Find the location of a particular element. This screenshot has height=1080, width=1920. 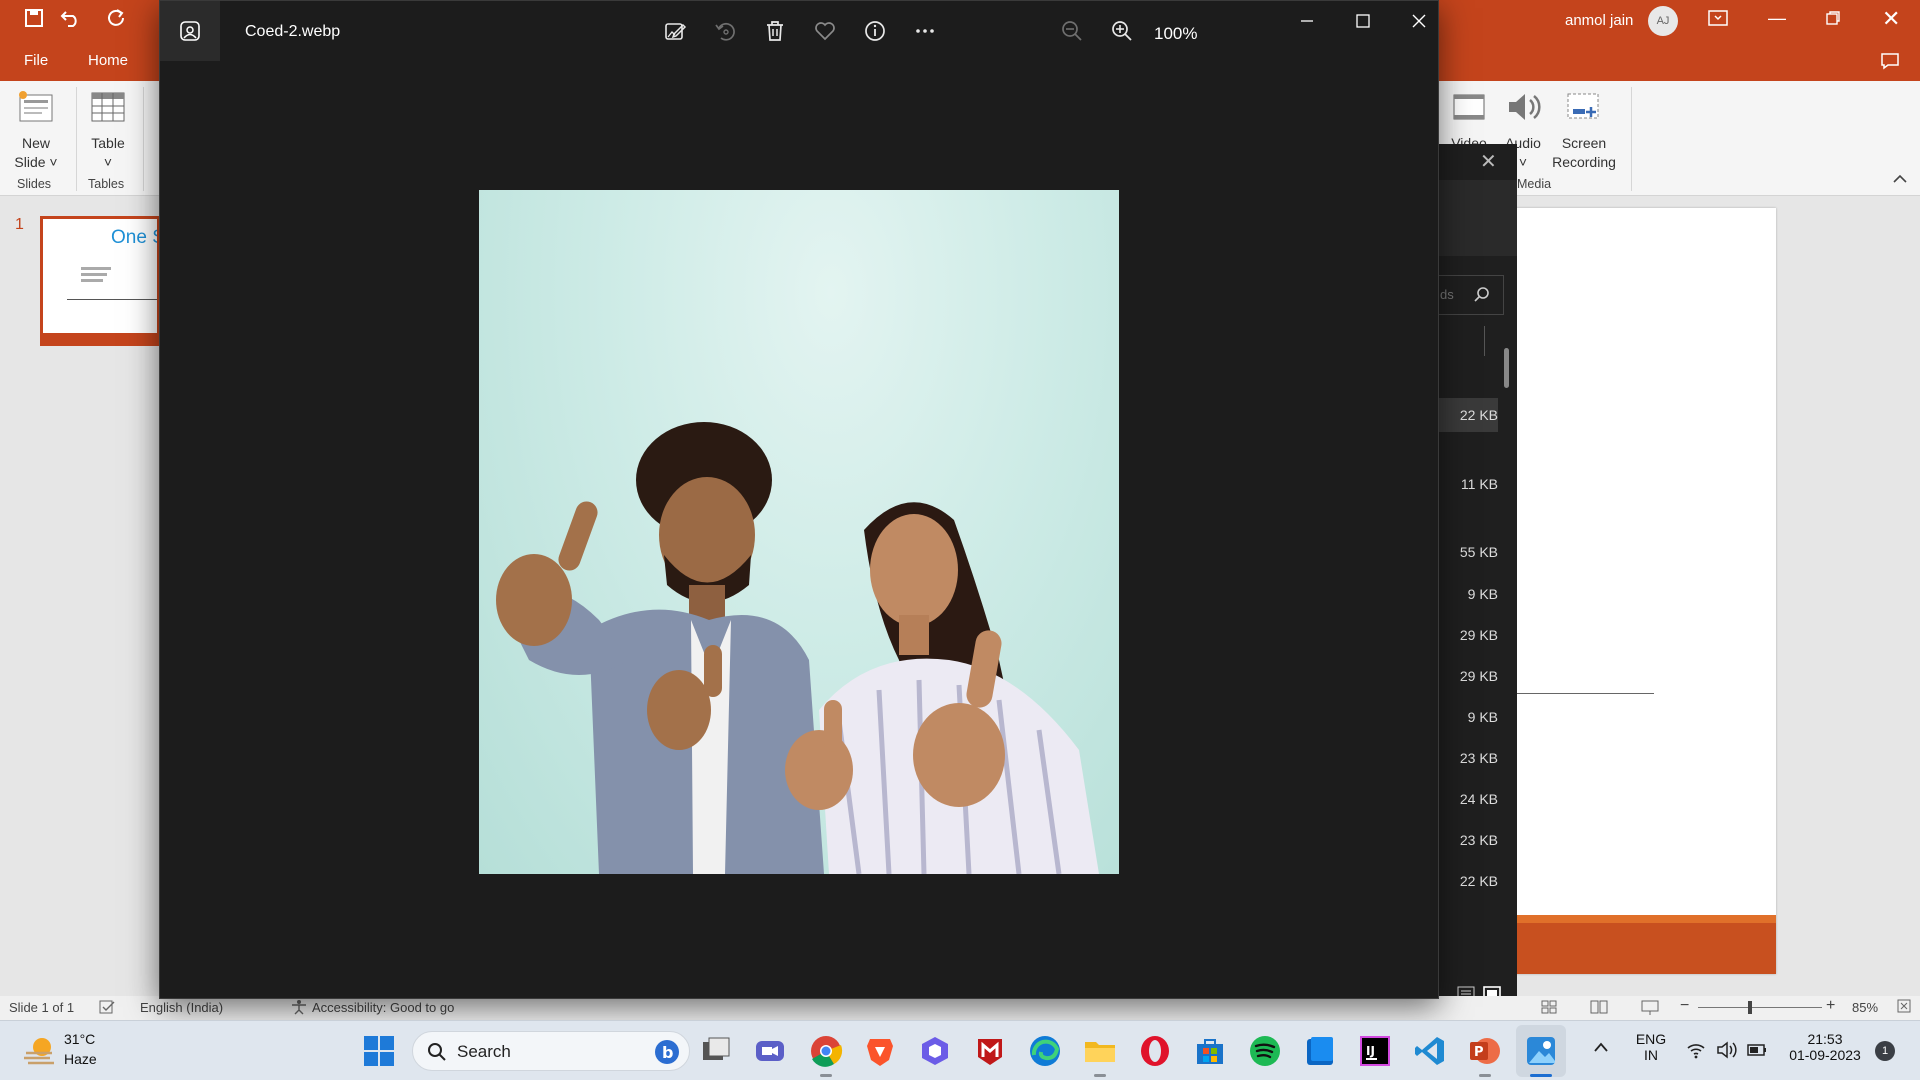

avatar: AJ is located at coordinates (1663, 21).